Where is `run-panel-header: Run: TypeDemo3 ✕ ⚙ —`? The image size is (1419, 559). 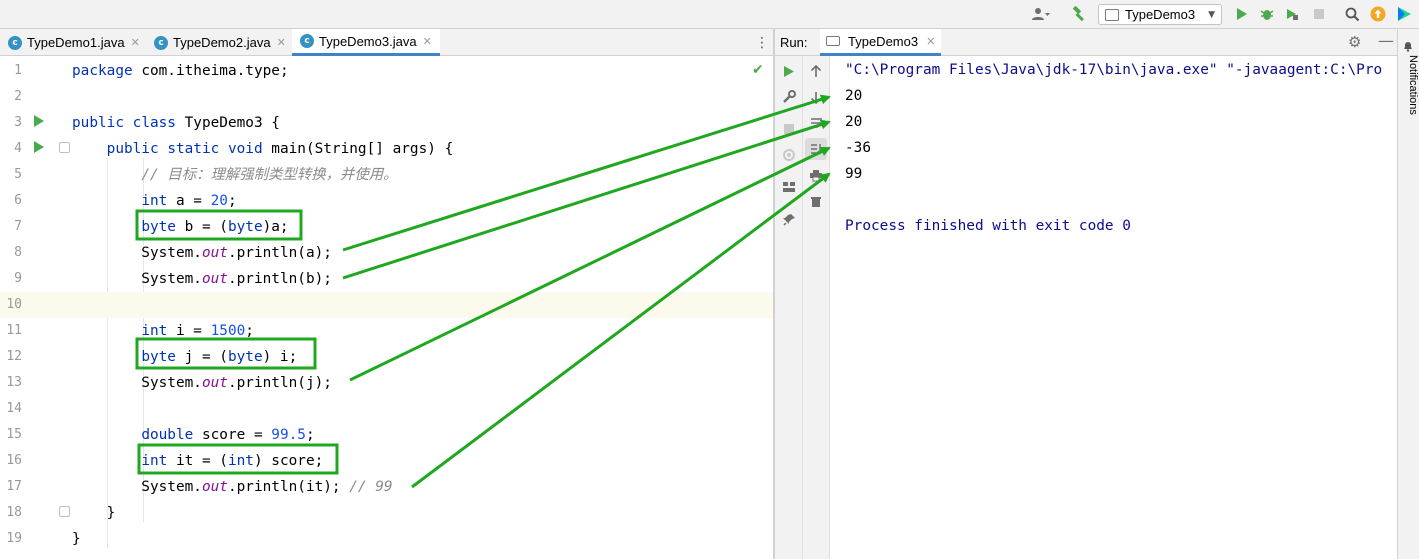 run-panel-header: Run: TypeDemo3 ✕ ⚙ — is located at coordinates (1086, 42).